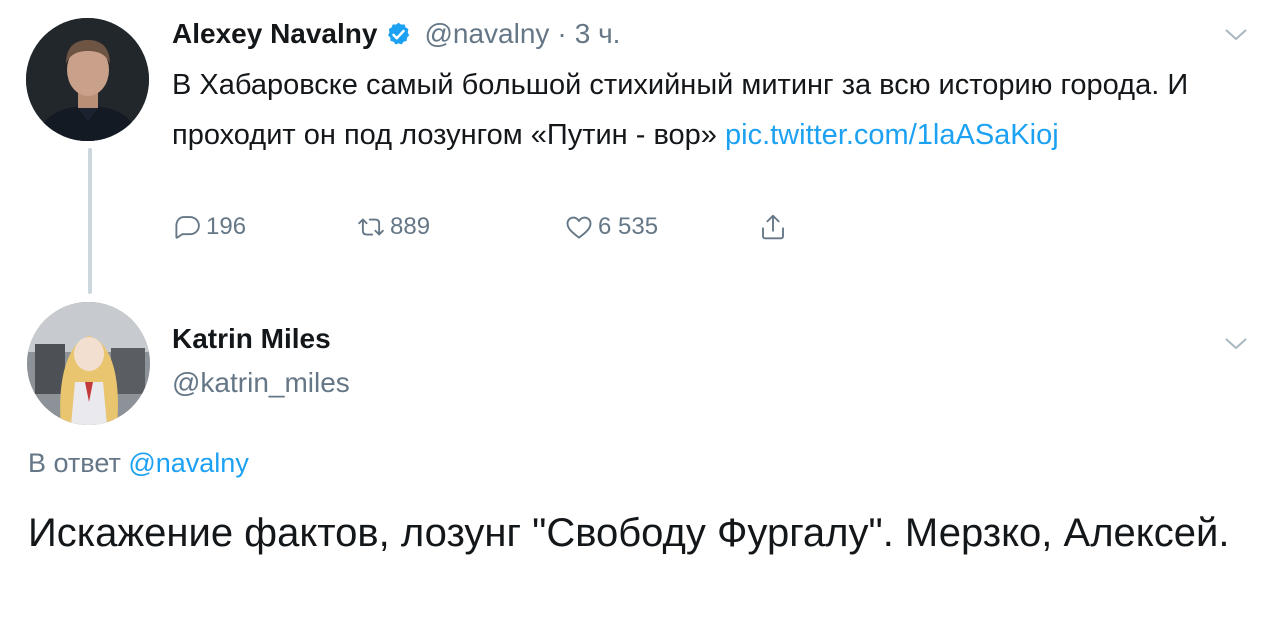 This screenshot has width=1280, height=642. What do you see at coordinates (74, 463) in the screenshot?
I see `replying-to-label: В ответ` at bounding box center [74, 463].